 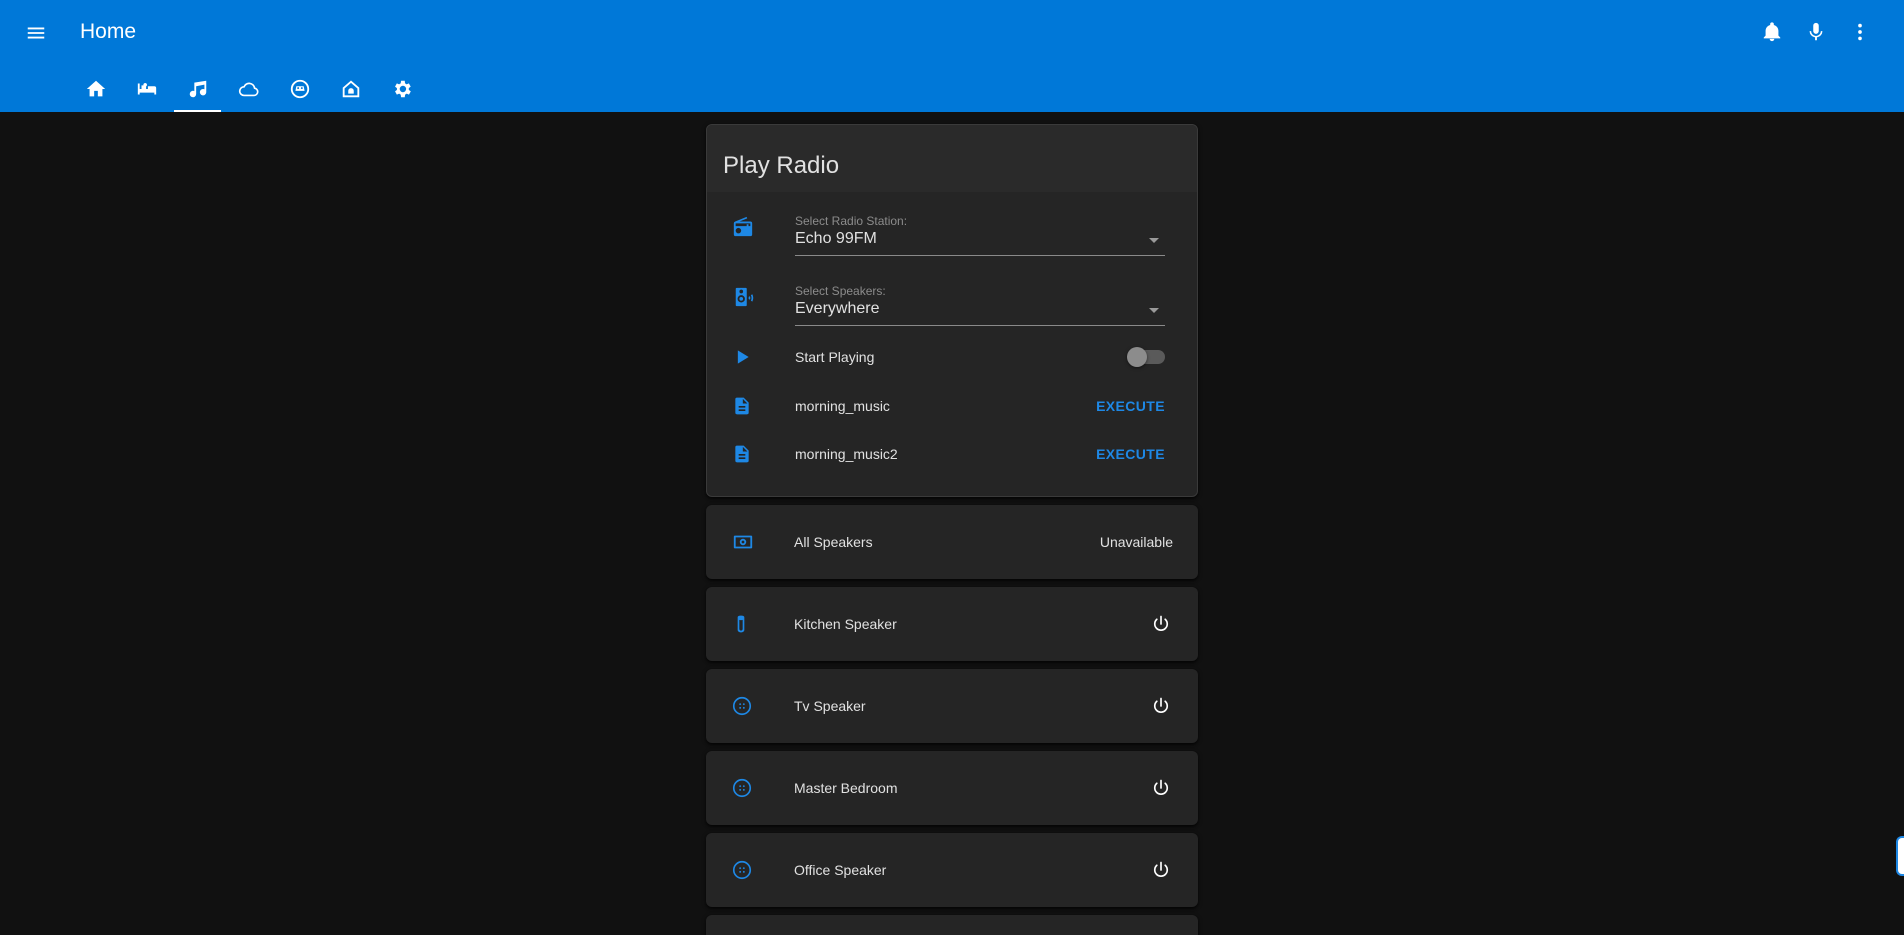 I want to click on play-icon, so click(x=743, y=357).